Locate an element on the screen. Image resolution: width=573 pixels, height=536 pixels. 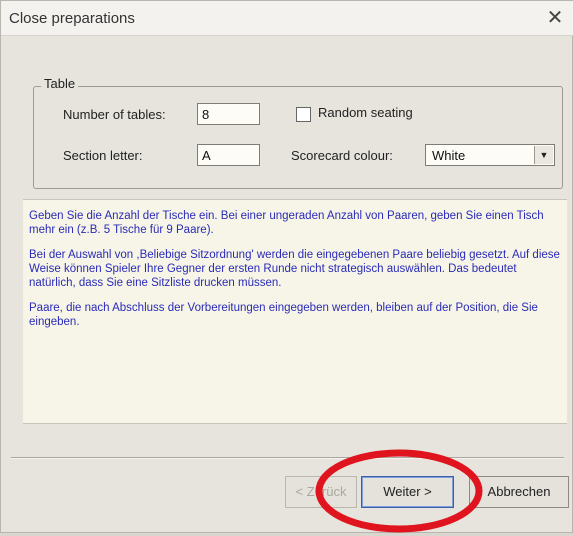
section-letter-label: Section letter: is located at coordinates (103, 155).